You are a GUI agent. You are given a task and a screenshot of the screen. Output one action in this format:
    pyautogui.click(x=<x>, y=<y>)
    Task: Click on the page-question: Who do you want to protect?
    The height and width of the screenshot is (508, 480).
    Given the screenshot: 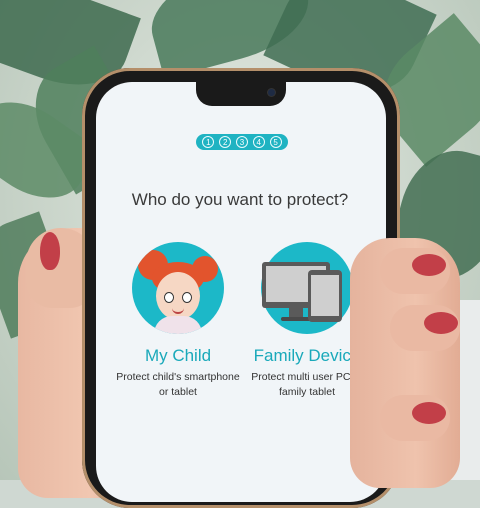 What is the action you would take?
    pyautogui.click(x=240, y=199)
    